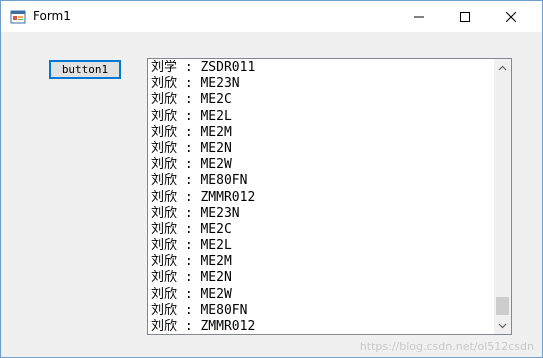 The height and width of the screenshot is (358, 543). I want to click on chevron-up-icon, so click(502, 67).